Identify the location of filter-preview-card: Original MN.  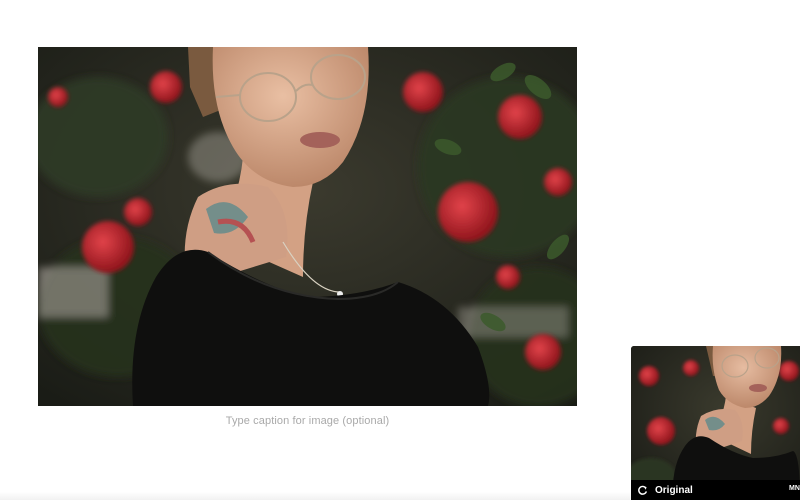
(715, 423).